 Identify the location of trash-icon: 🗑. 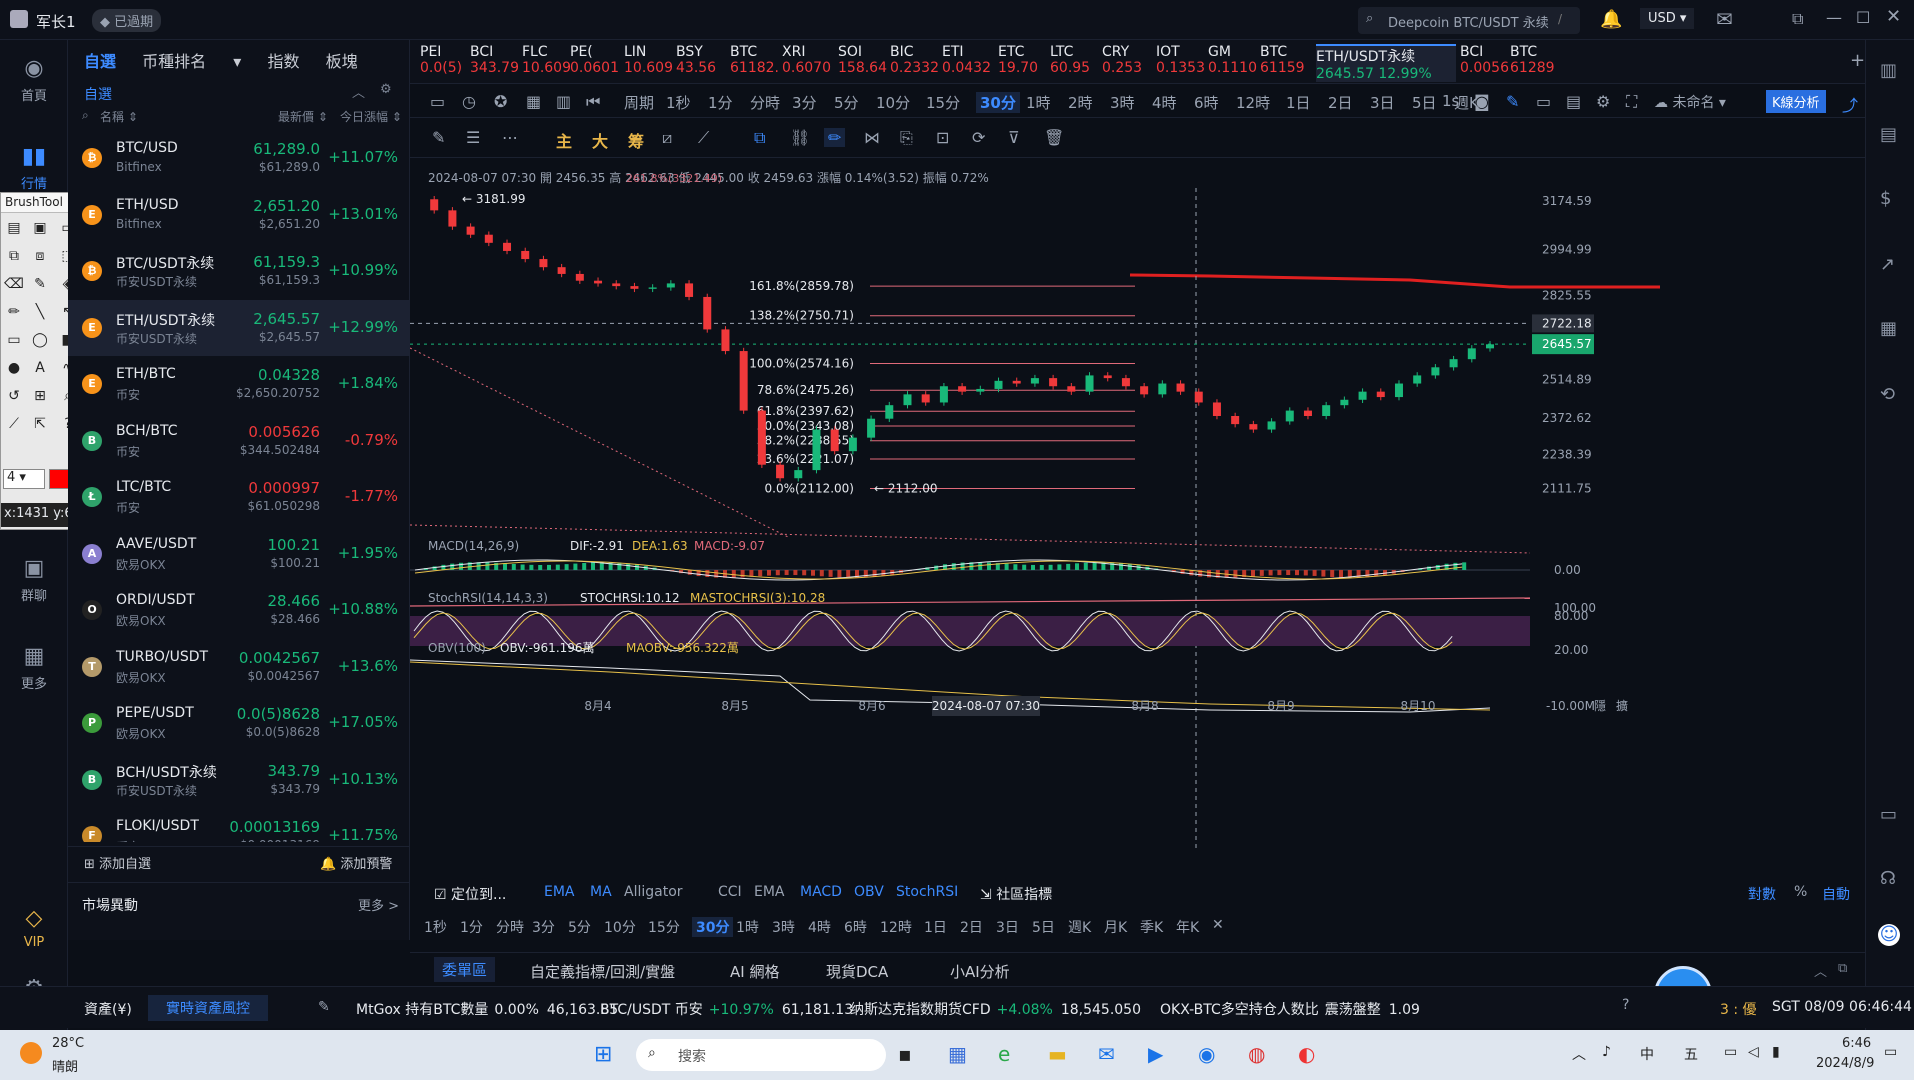
(1054, 137).